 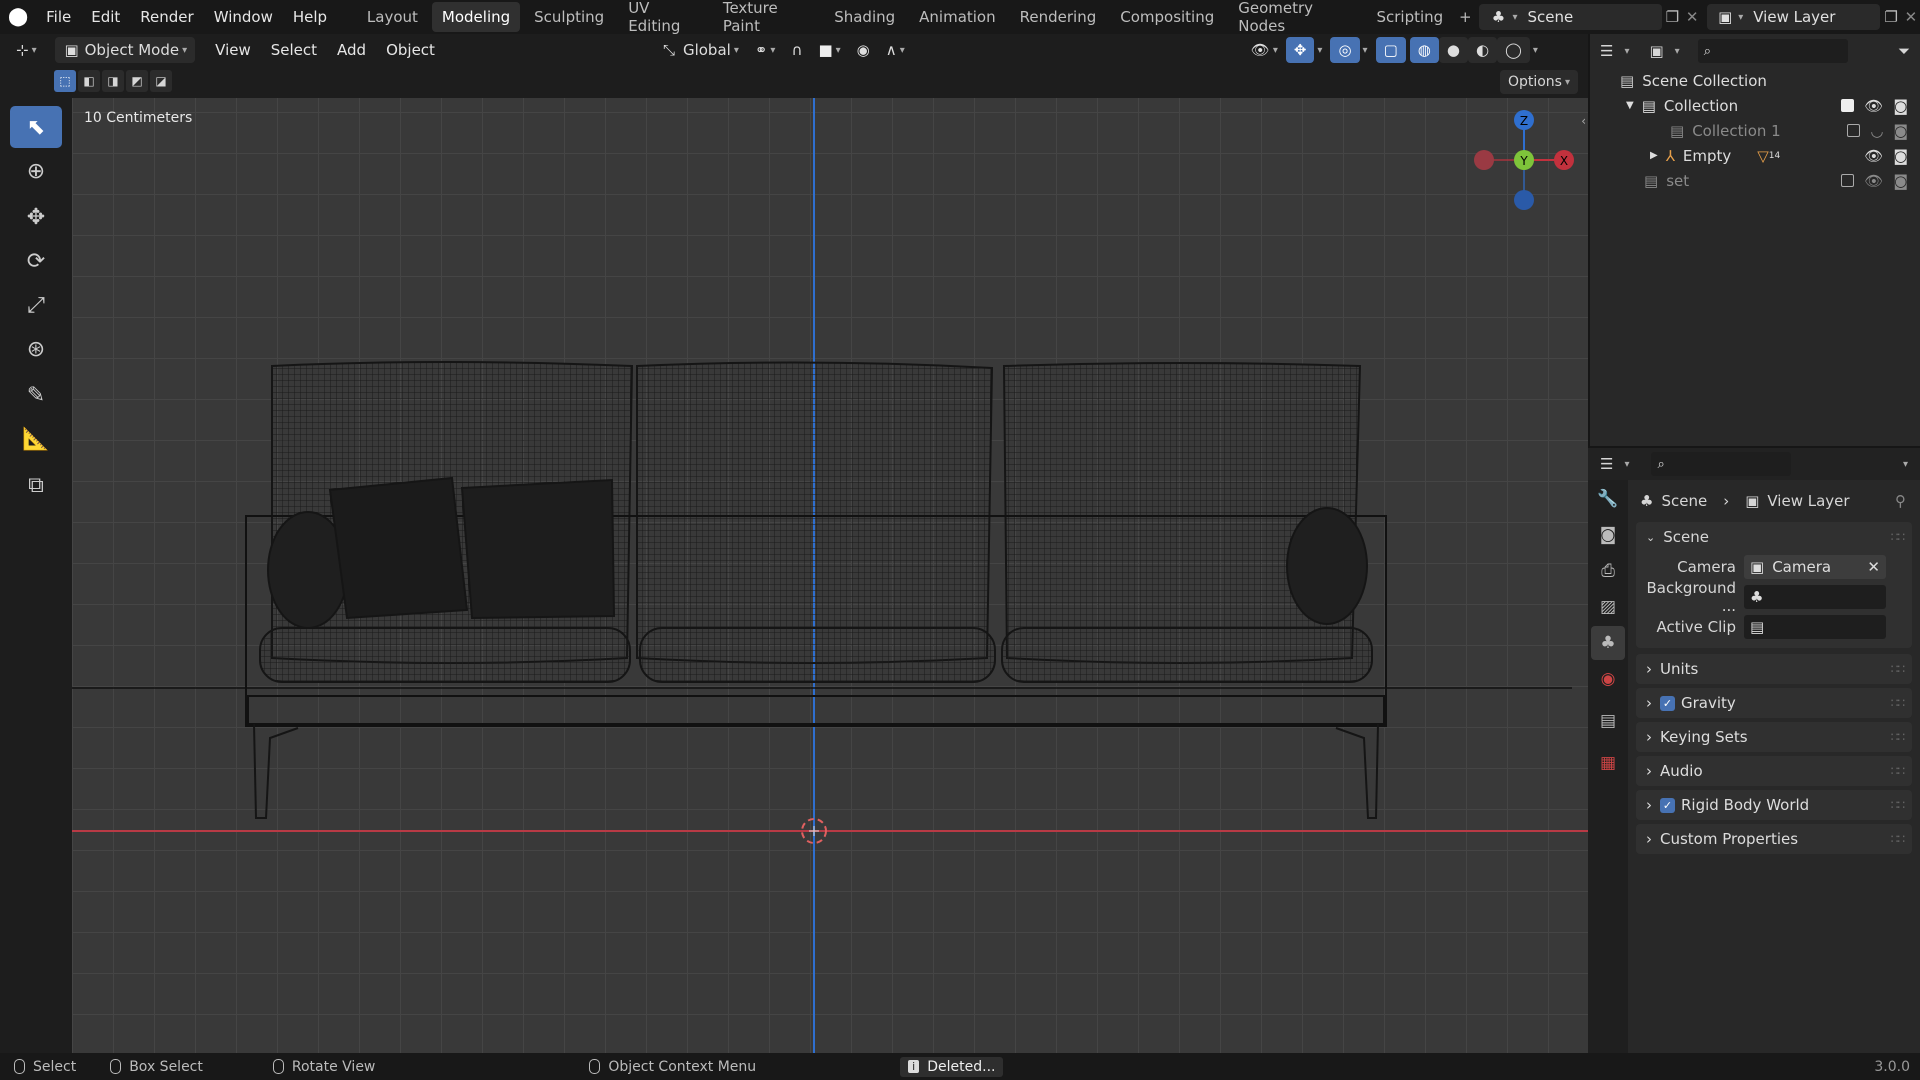 I want to click on menu-help: Help, so click(x=310, y=17).